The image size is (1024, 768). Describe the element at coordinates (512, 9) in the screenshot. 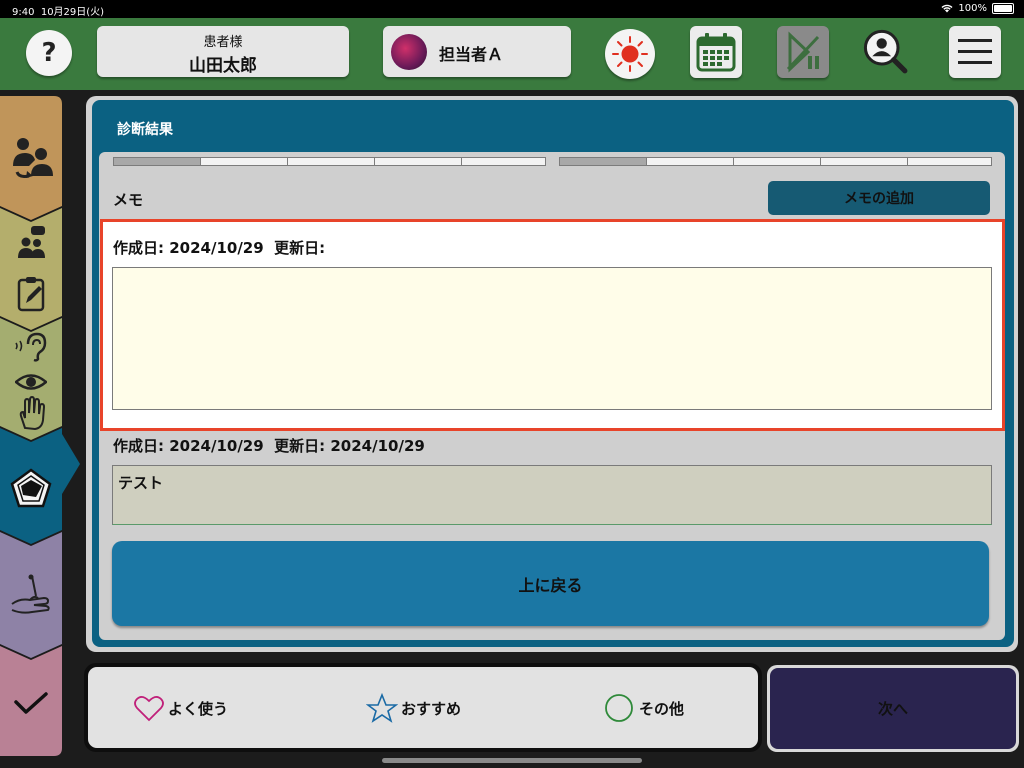

I see `status-bar: 9:40 10月29日(火) 100%` at that location.